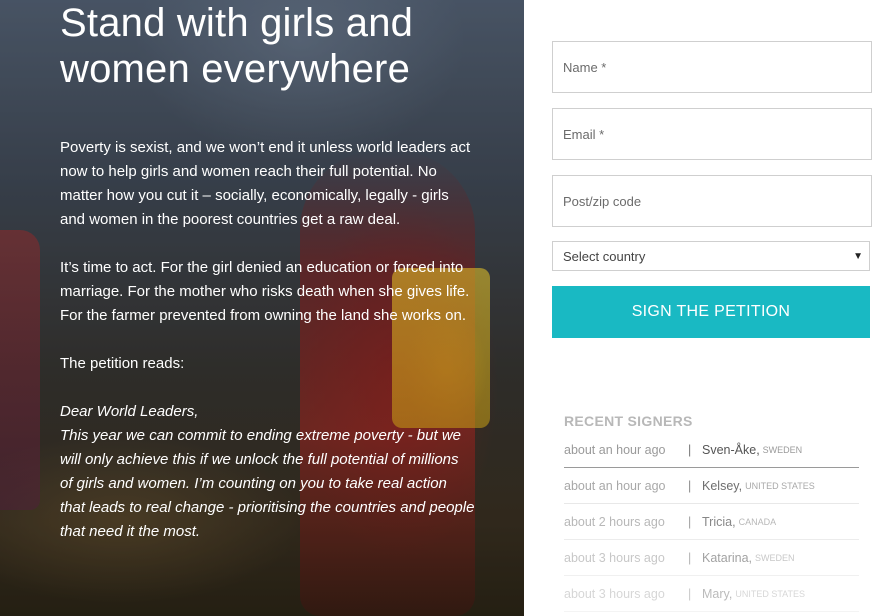 Image resolution: width=875 pixels, height=616 pixels. I want to click on email-field-box, so click(712, 134).